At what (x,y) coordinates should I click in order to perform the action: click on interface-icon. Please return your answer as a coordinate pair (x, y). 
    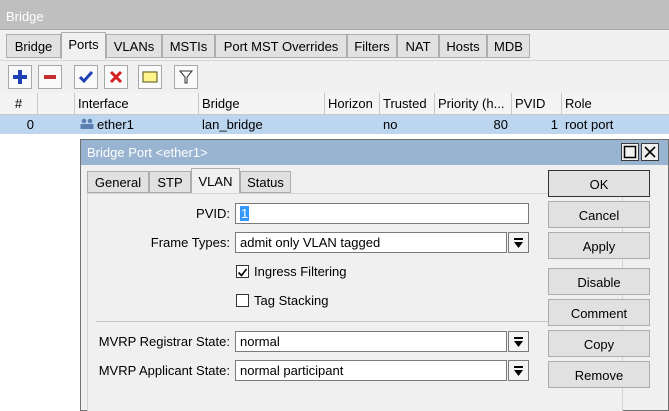
    Looking at the image, I should click on (87, 123).